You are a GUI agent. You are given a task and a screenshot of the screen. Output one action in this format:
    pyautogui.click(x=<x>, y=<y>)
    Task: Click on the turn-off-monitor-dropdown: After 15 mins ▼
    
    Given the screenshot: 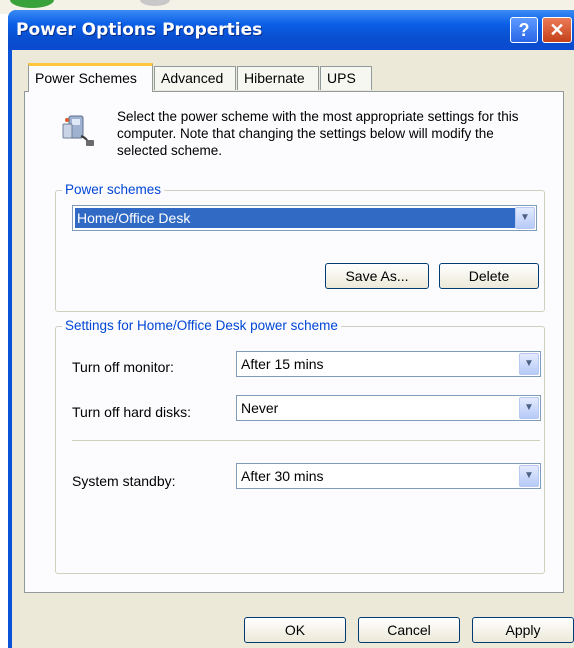 What is the action you would take?
    pyautogui.click(x=388, y=364)
    